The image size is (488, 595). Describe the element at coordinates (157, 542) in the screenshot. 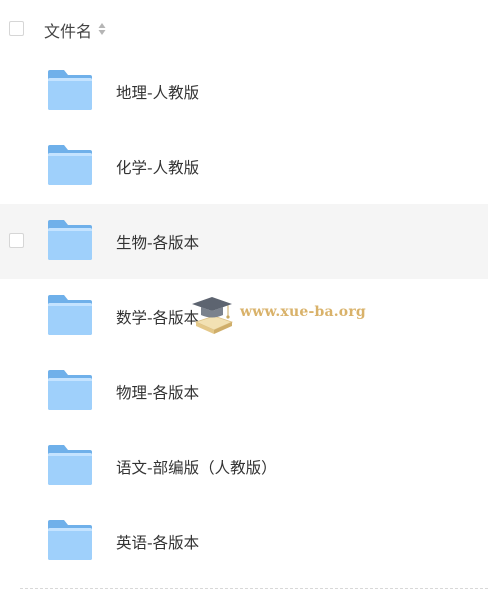

I see `file-name: 英语-各版本` at that location.